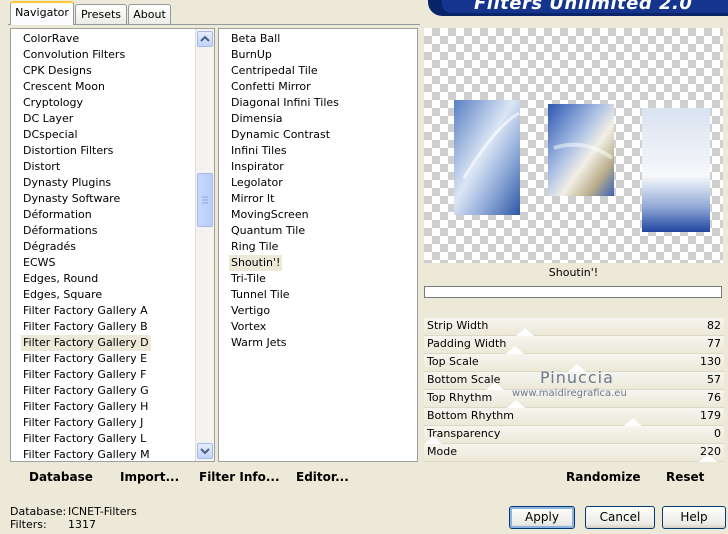  I want to click on filter-item: Tunnel Tile, so click(260, 295).